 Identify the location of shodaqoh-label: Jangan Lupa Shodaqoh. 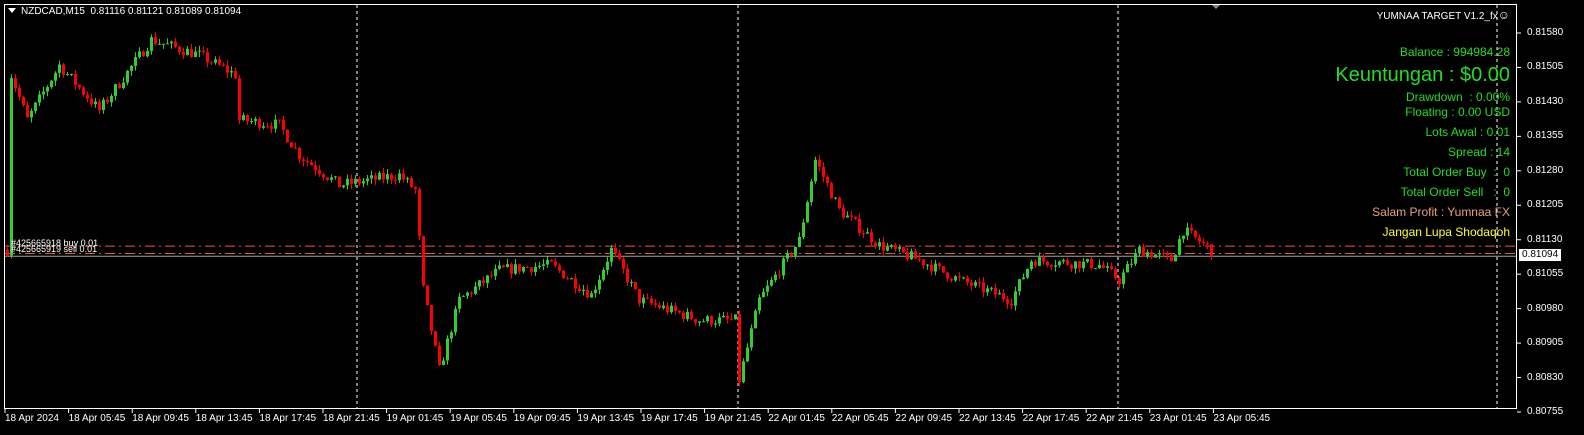
(1446, 232).